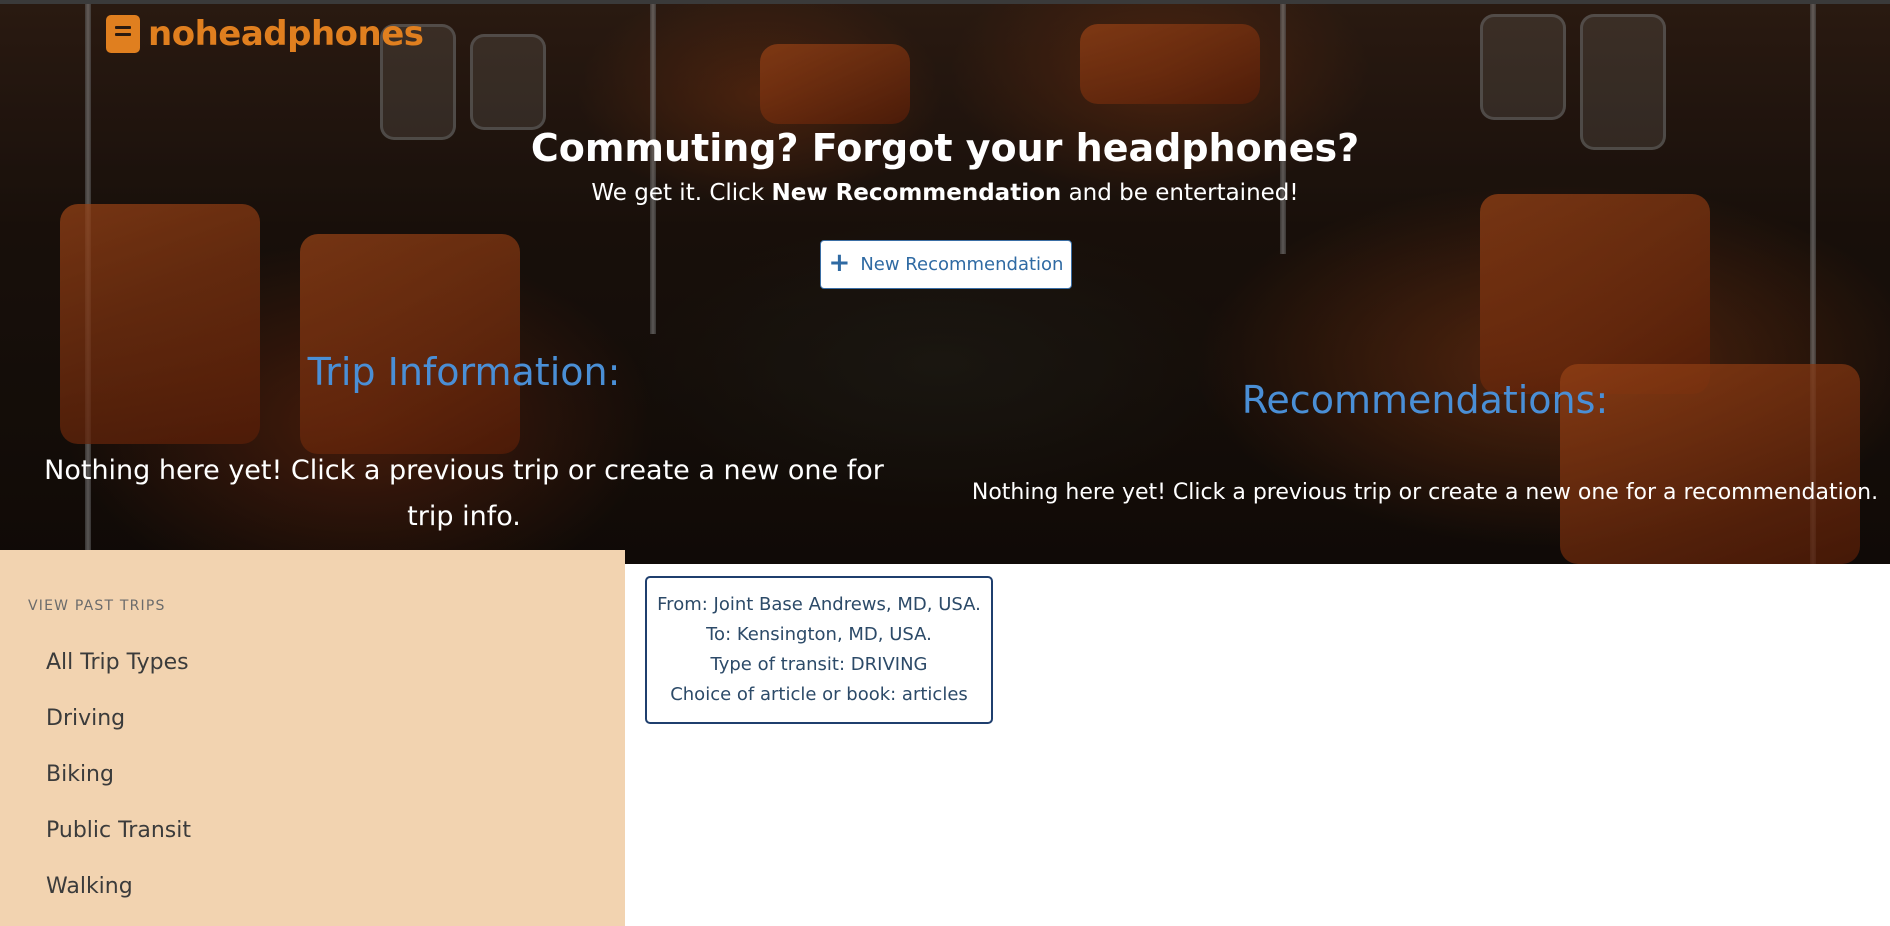  What do you see at coordinates (80, 774) in the screenshot?
I see `sidebar-item-biking: Biking` at bounding box center [80, 774].